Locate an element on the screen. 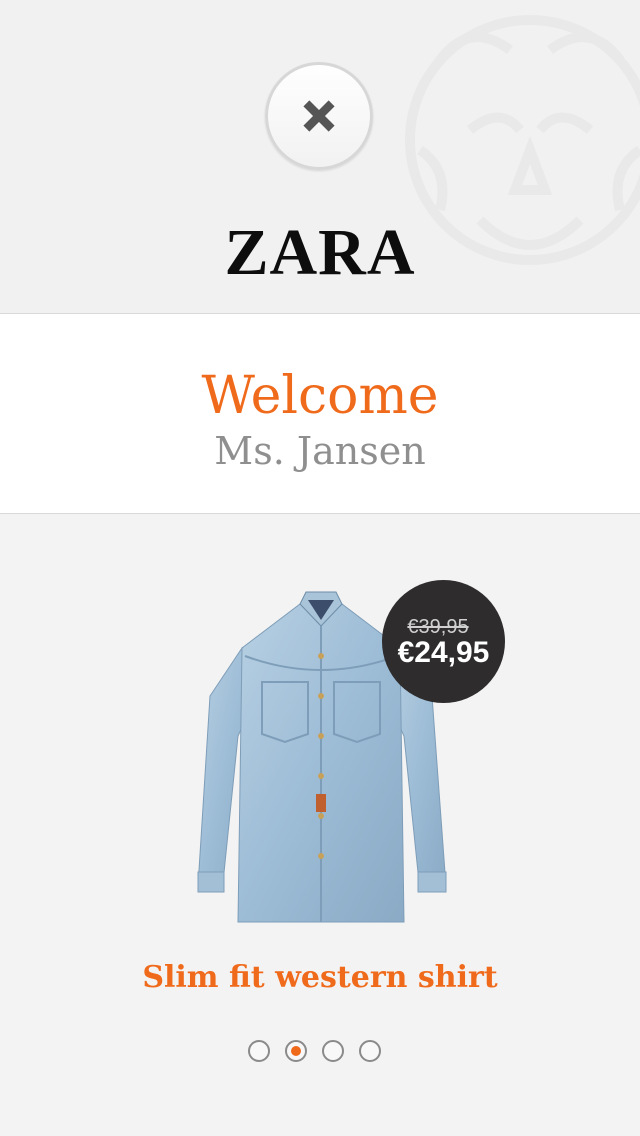  brand-logo: ZARA is located at coordinates (320, 252).